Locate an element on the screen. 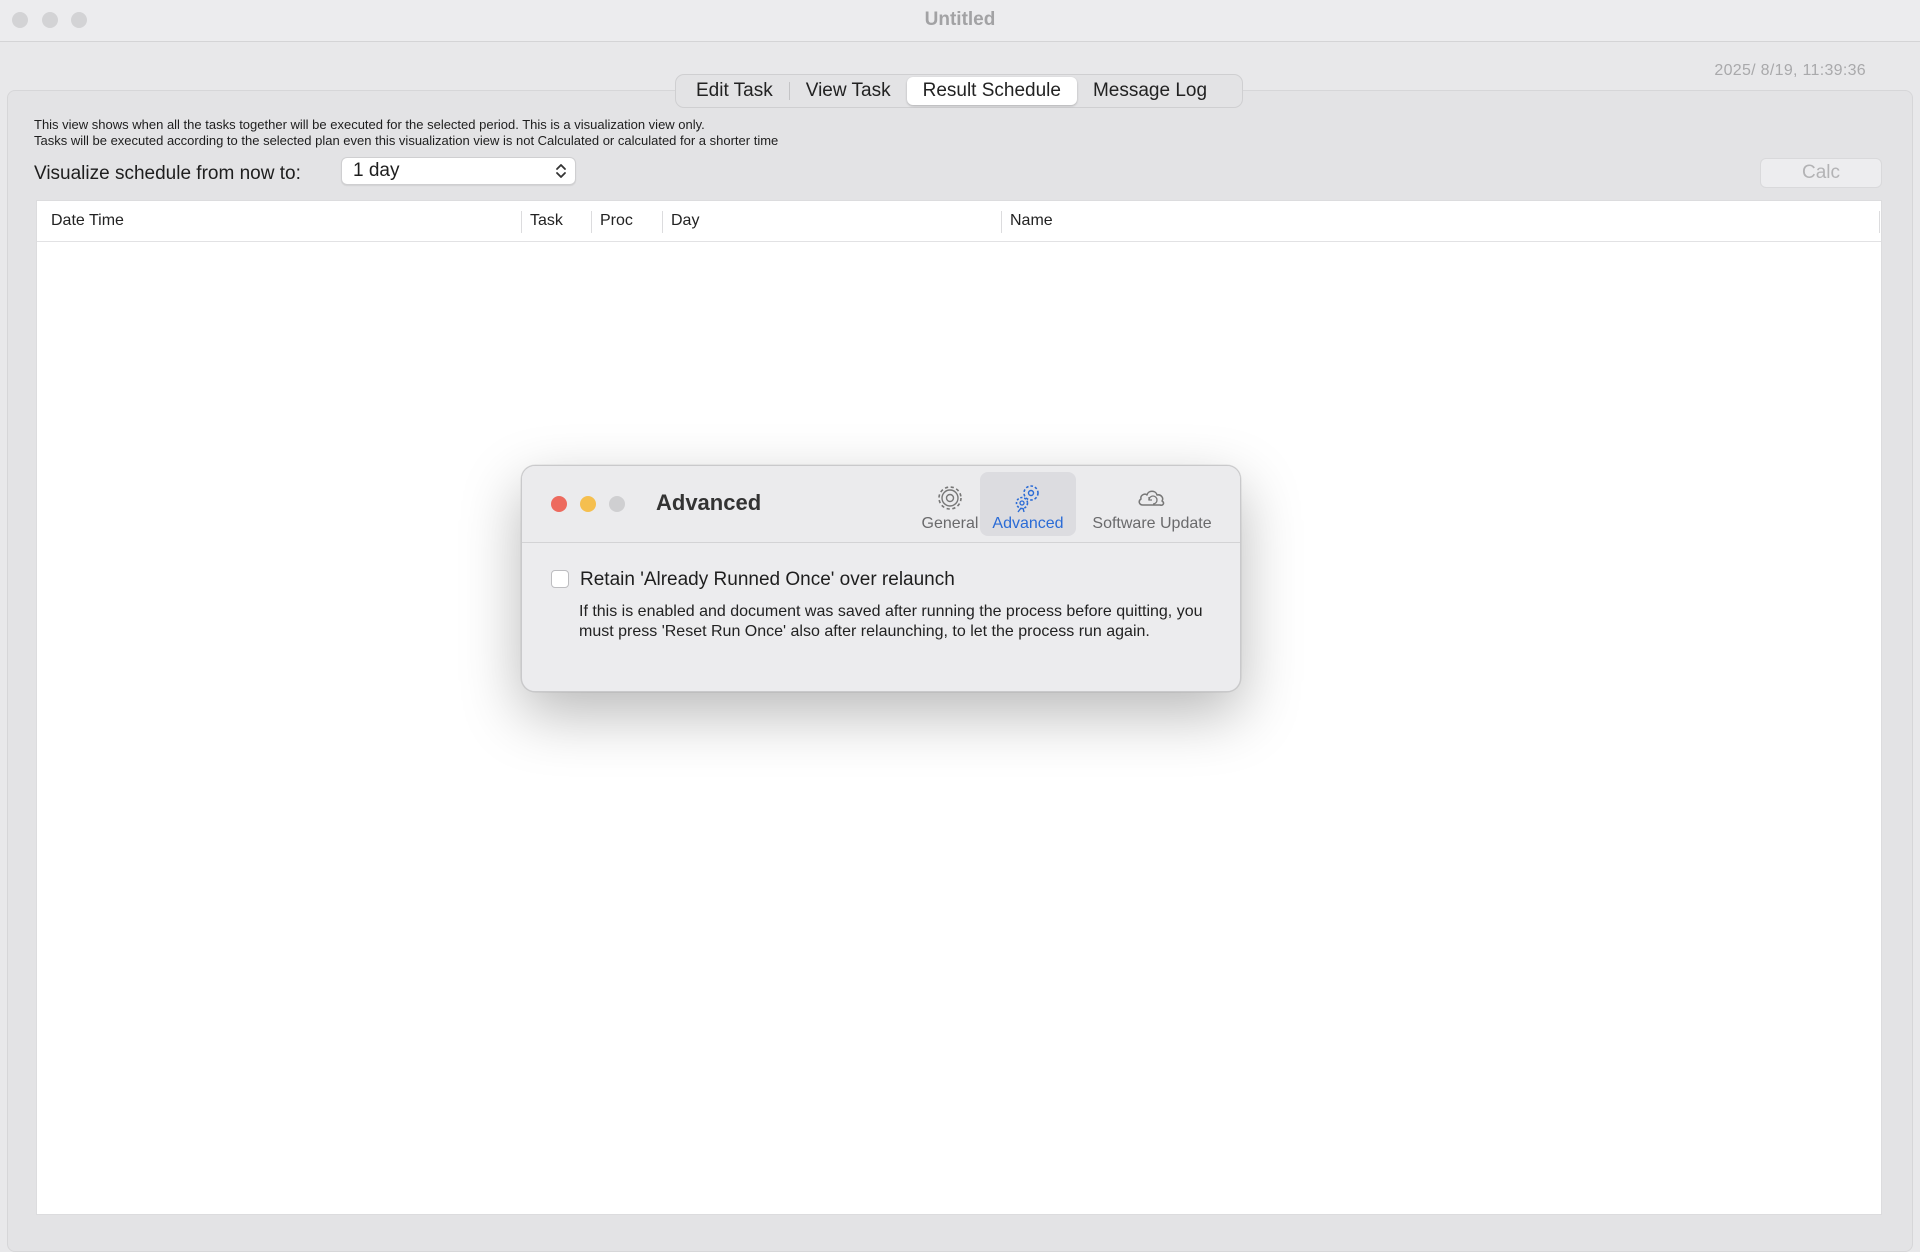 This screenshot has height=1252, width=1920. tab-result-schedule: Result Schedule is located at coordinates (991, 91).